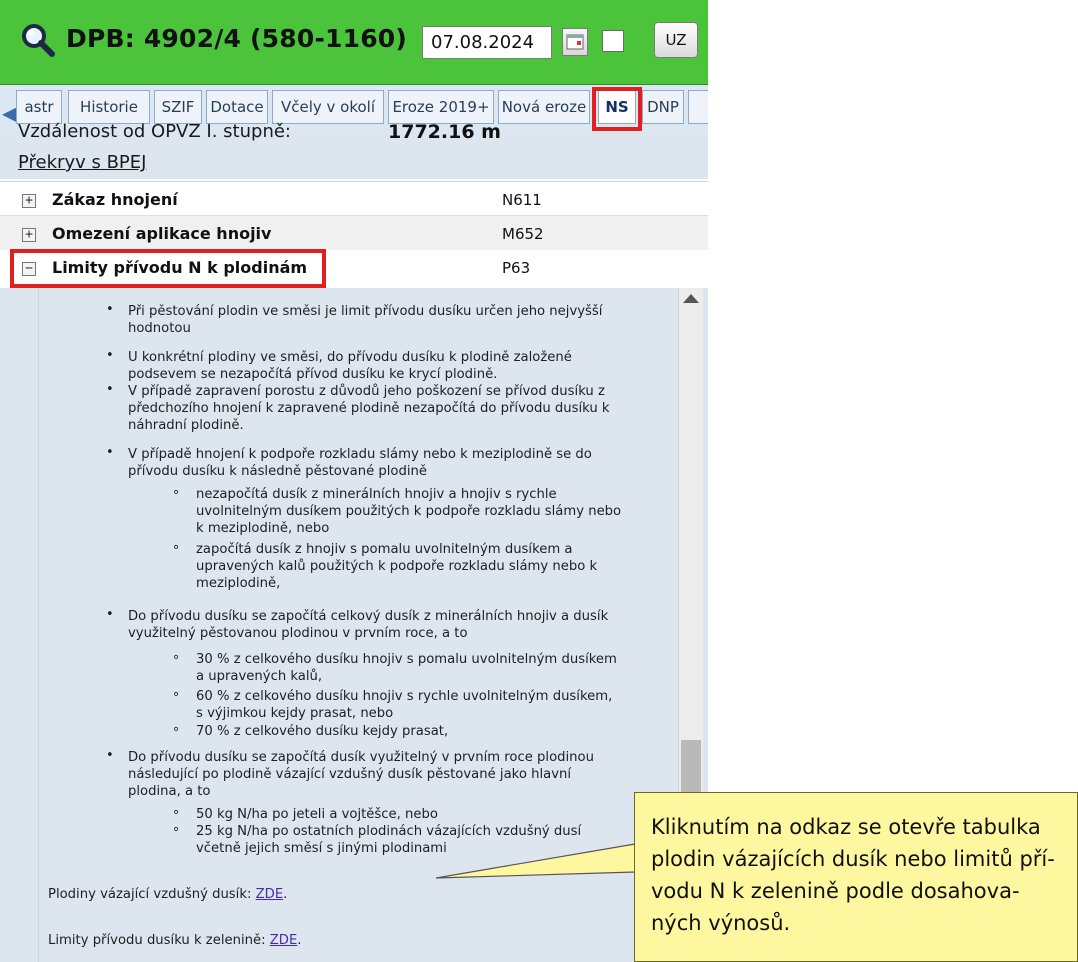  I want to click on scroll-up-arrow-icon, so click(691, 298).